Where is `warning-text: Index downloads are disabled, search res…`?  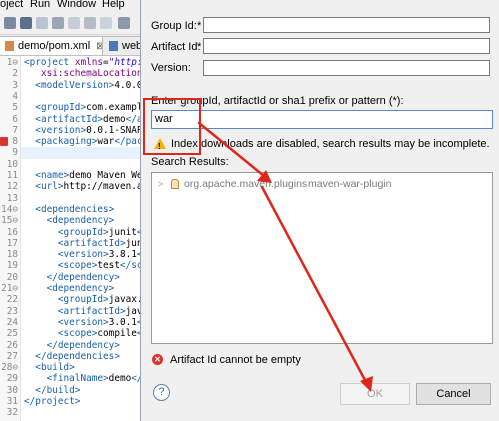 warning-text: Index downloads are disabled, search res… is located at coordinates (330, 144).